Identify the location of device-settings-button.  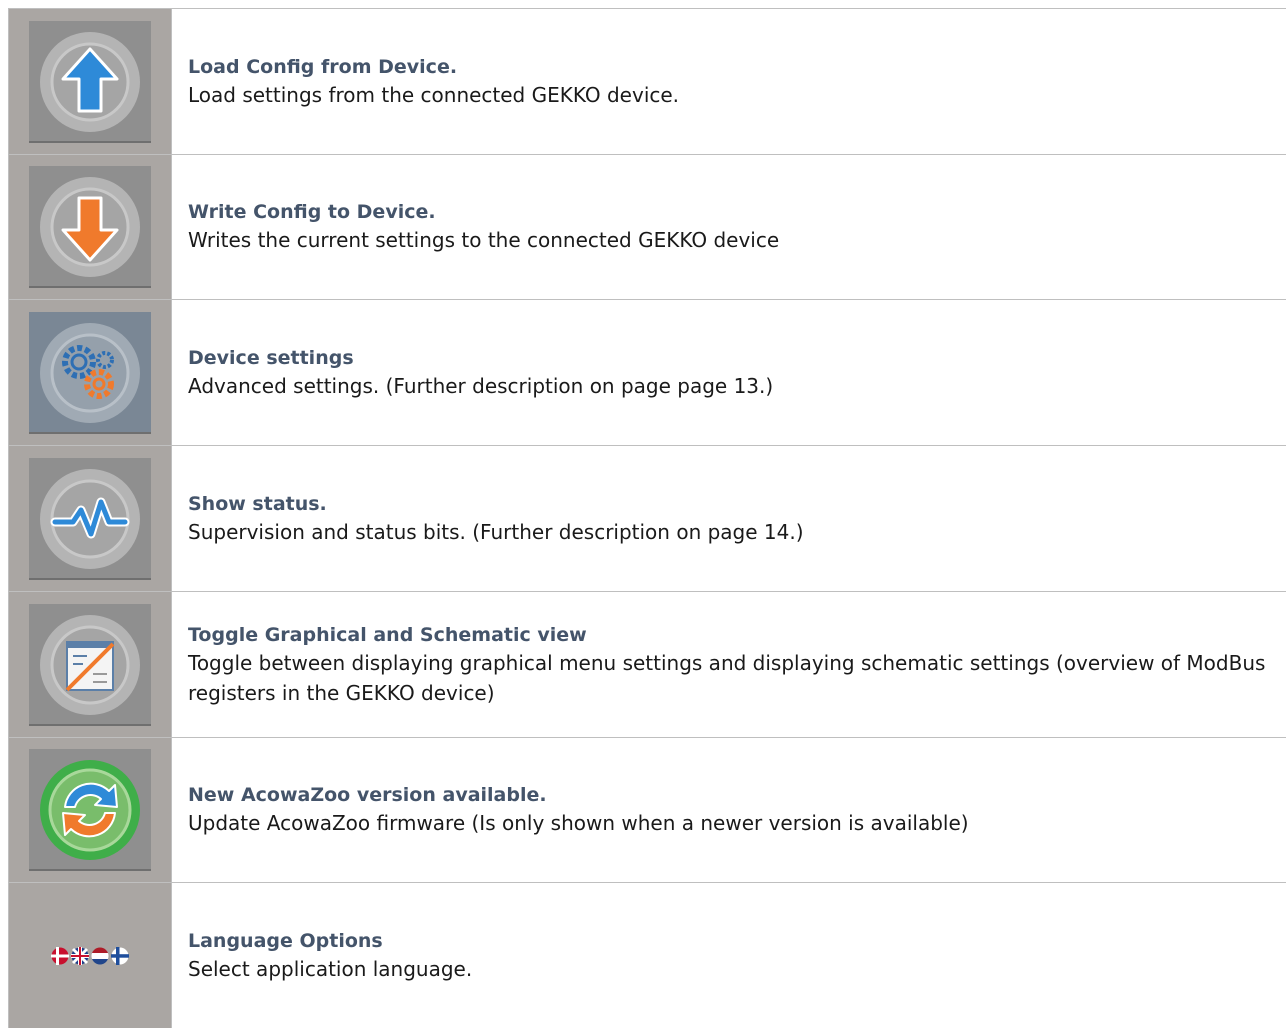
(90, 372).